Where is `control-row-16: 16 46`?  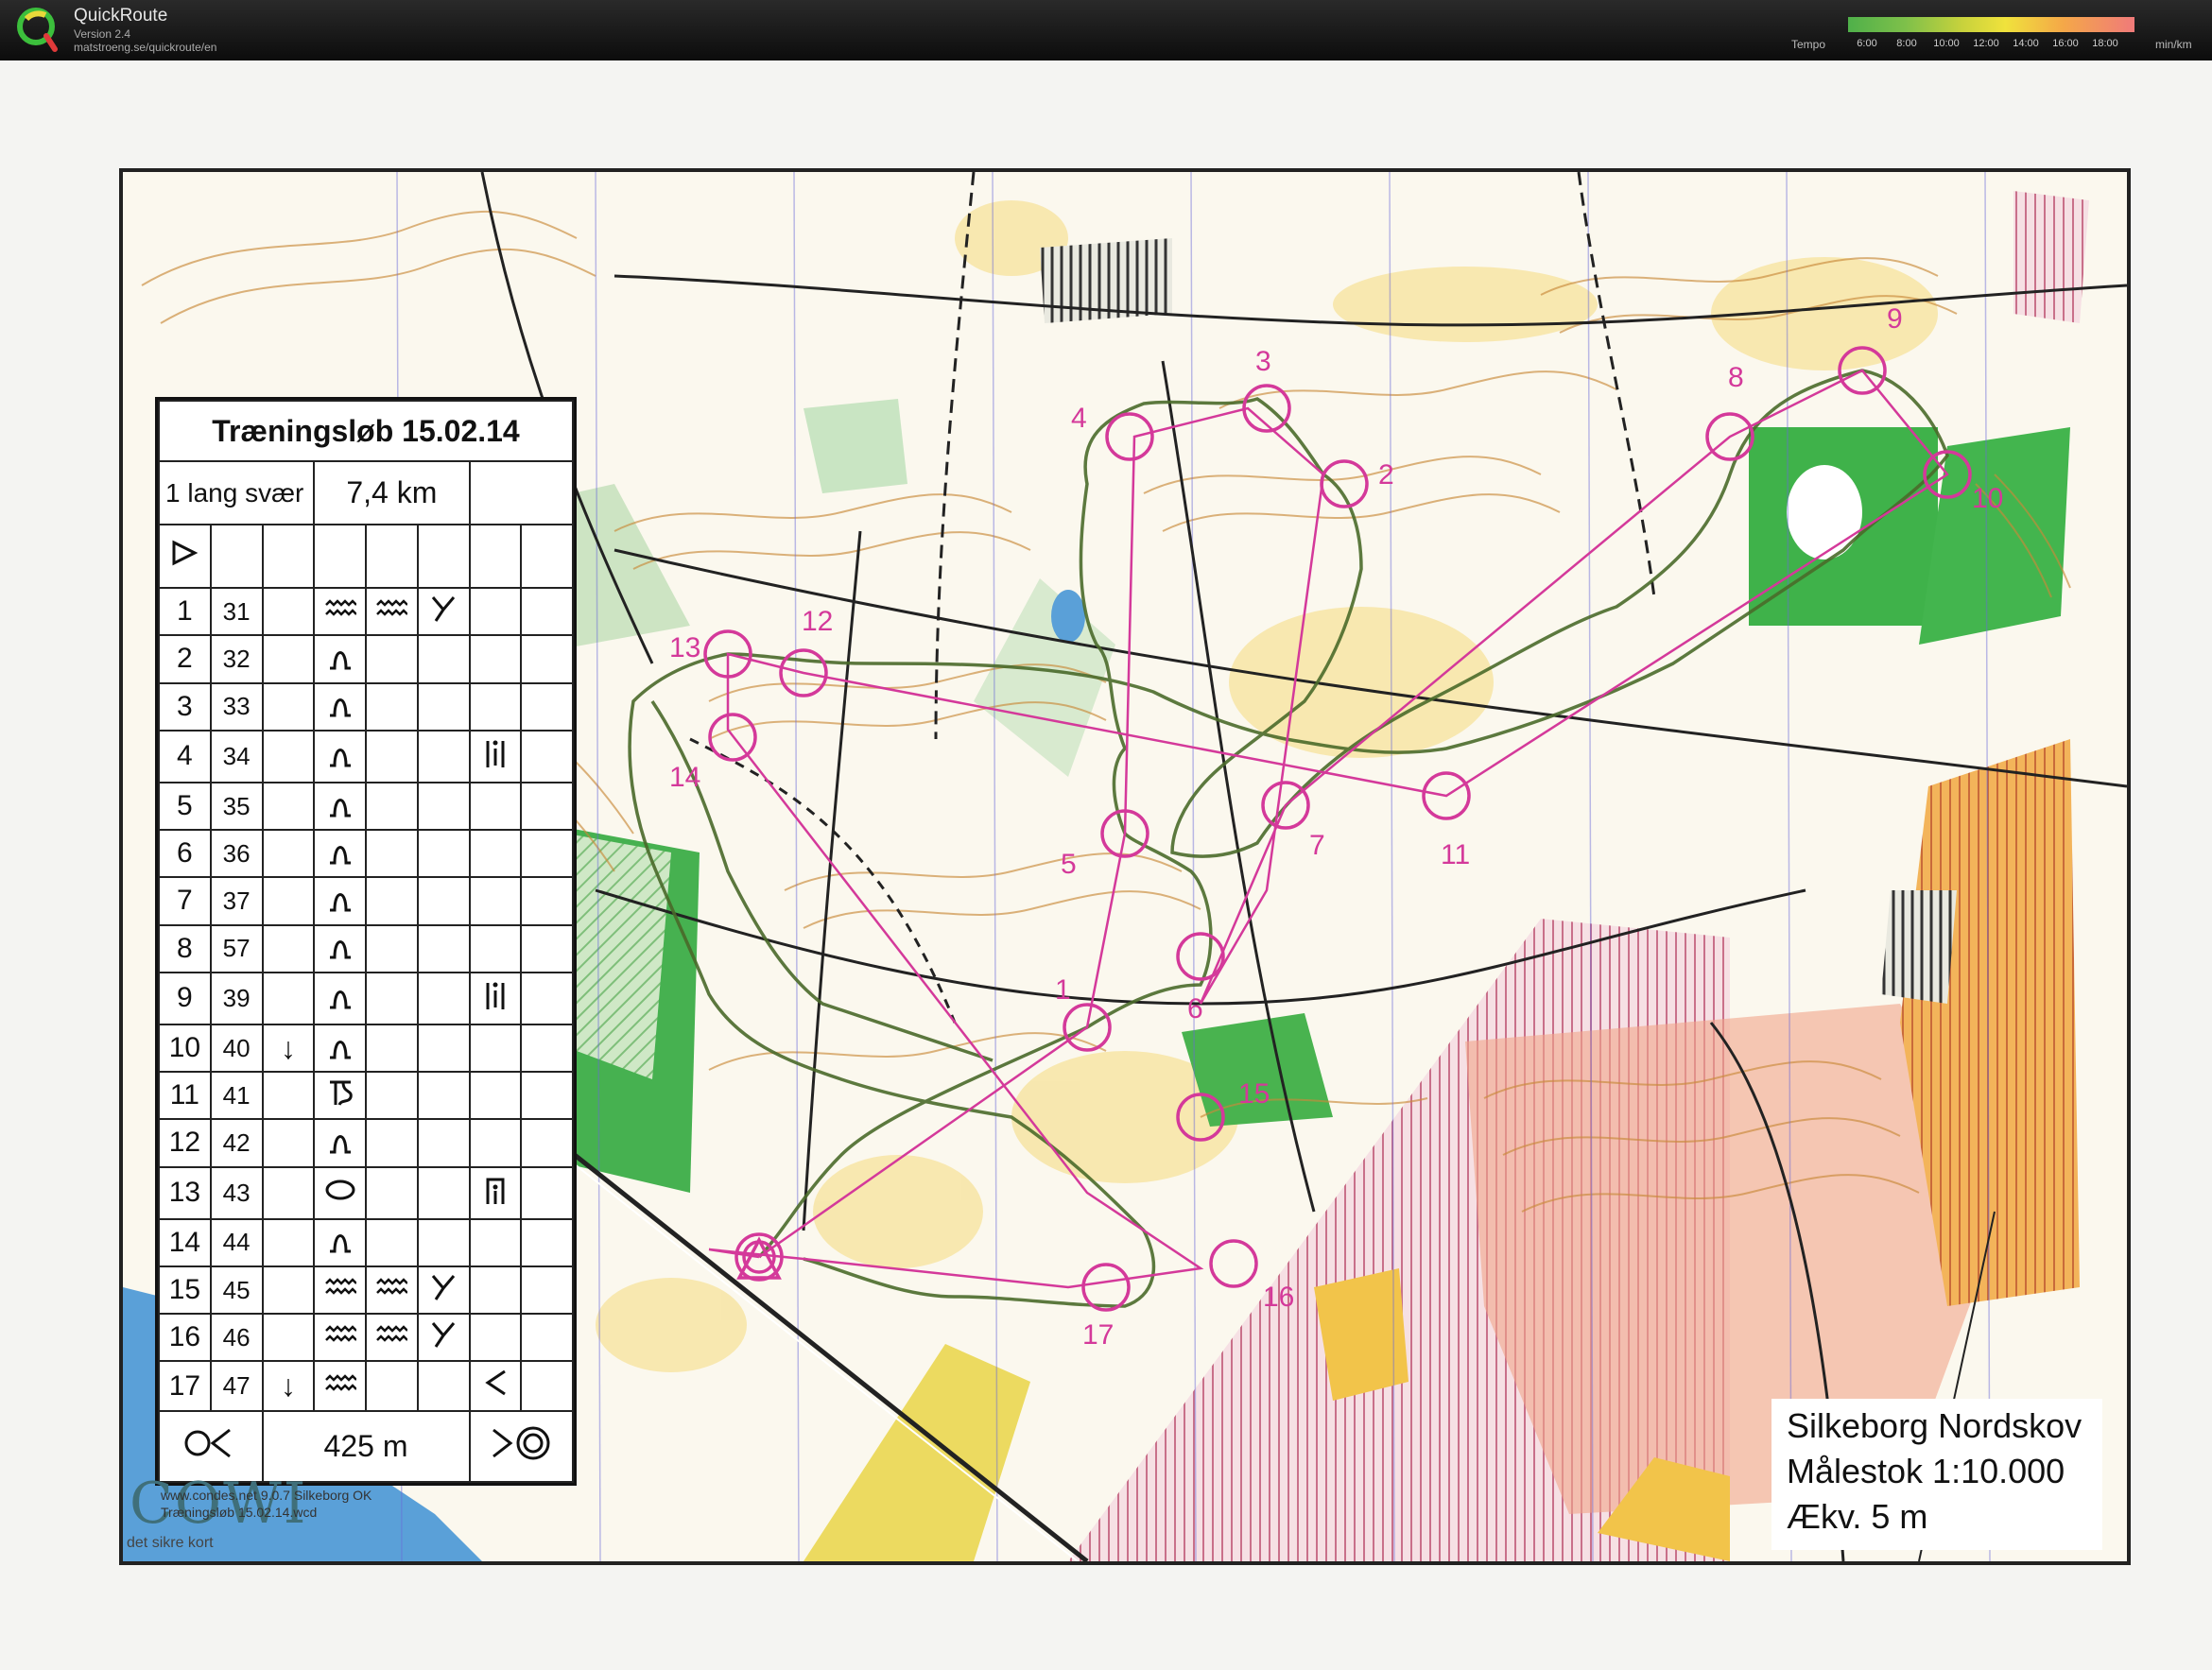
control-row-16: 16 46 is located at coordinates (366, 1338).